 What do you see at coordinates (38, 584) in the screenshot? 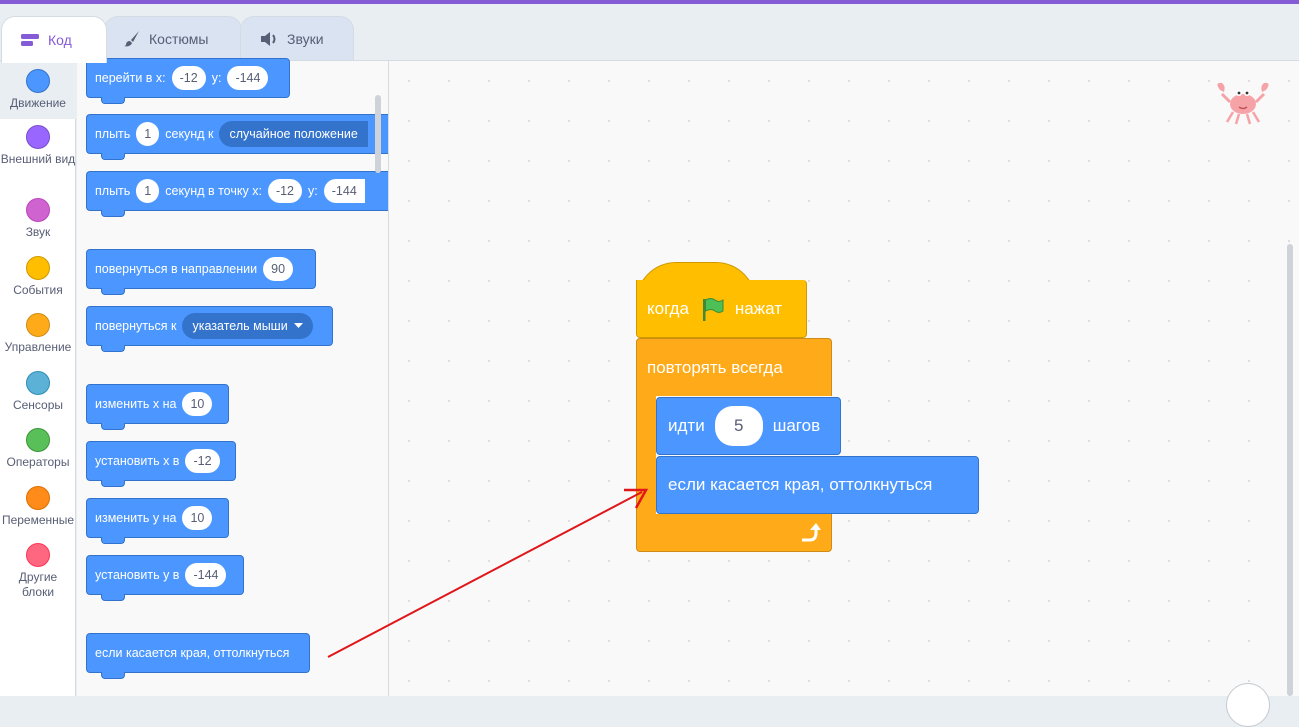
I see `category-label: Другие блоки` at bounding box center [38, 584].